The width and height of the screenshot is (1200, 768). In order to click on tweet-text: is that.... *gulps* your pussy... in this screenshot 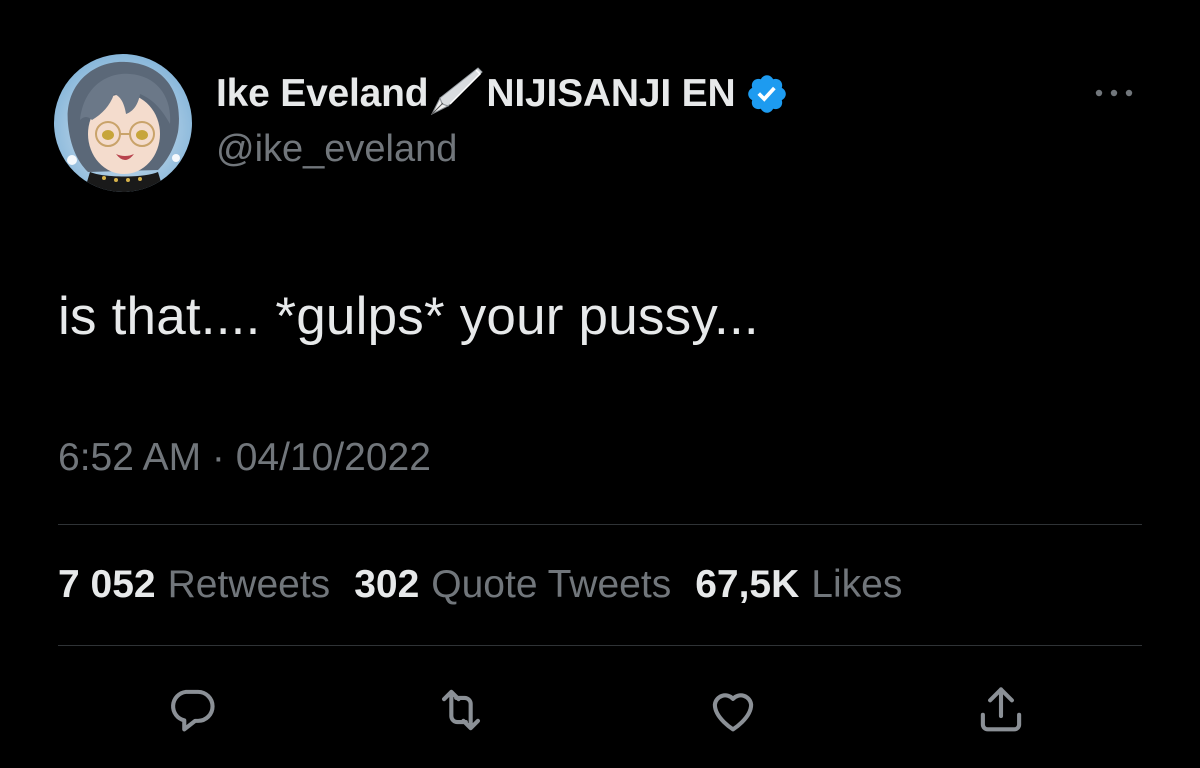, I will do `click(408, 316)`.